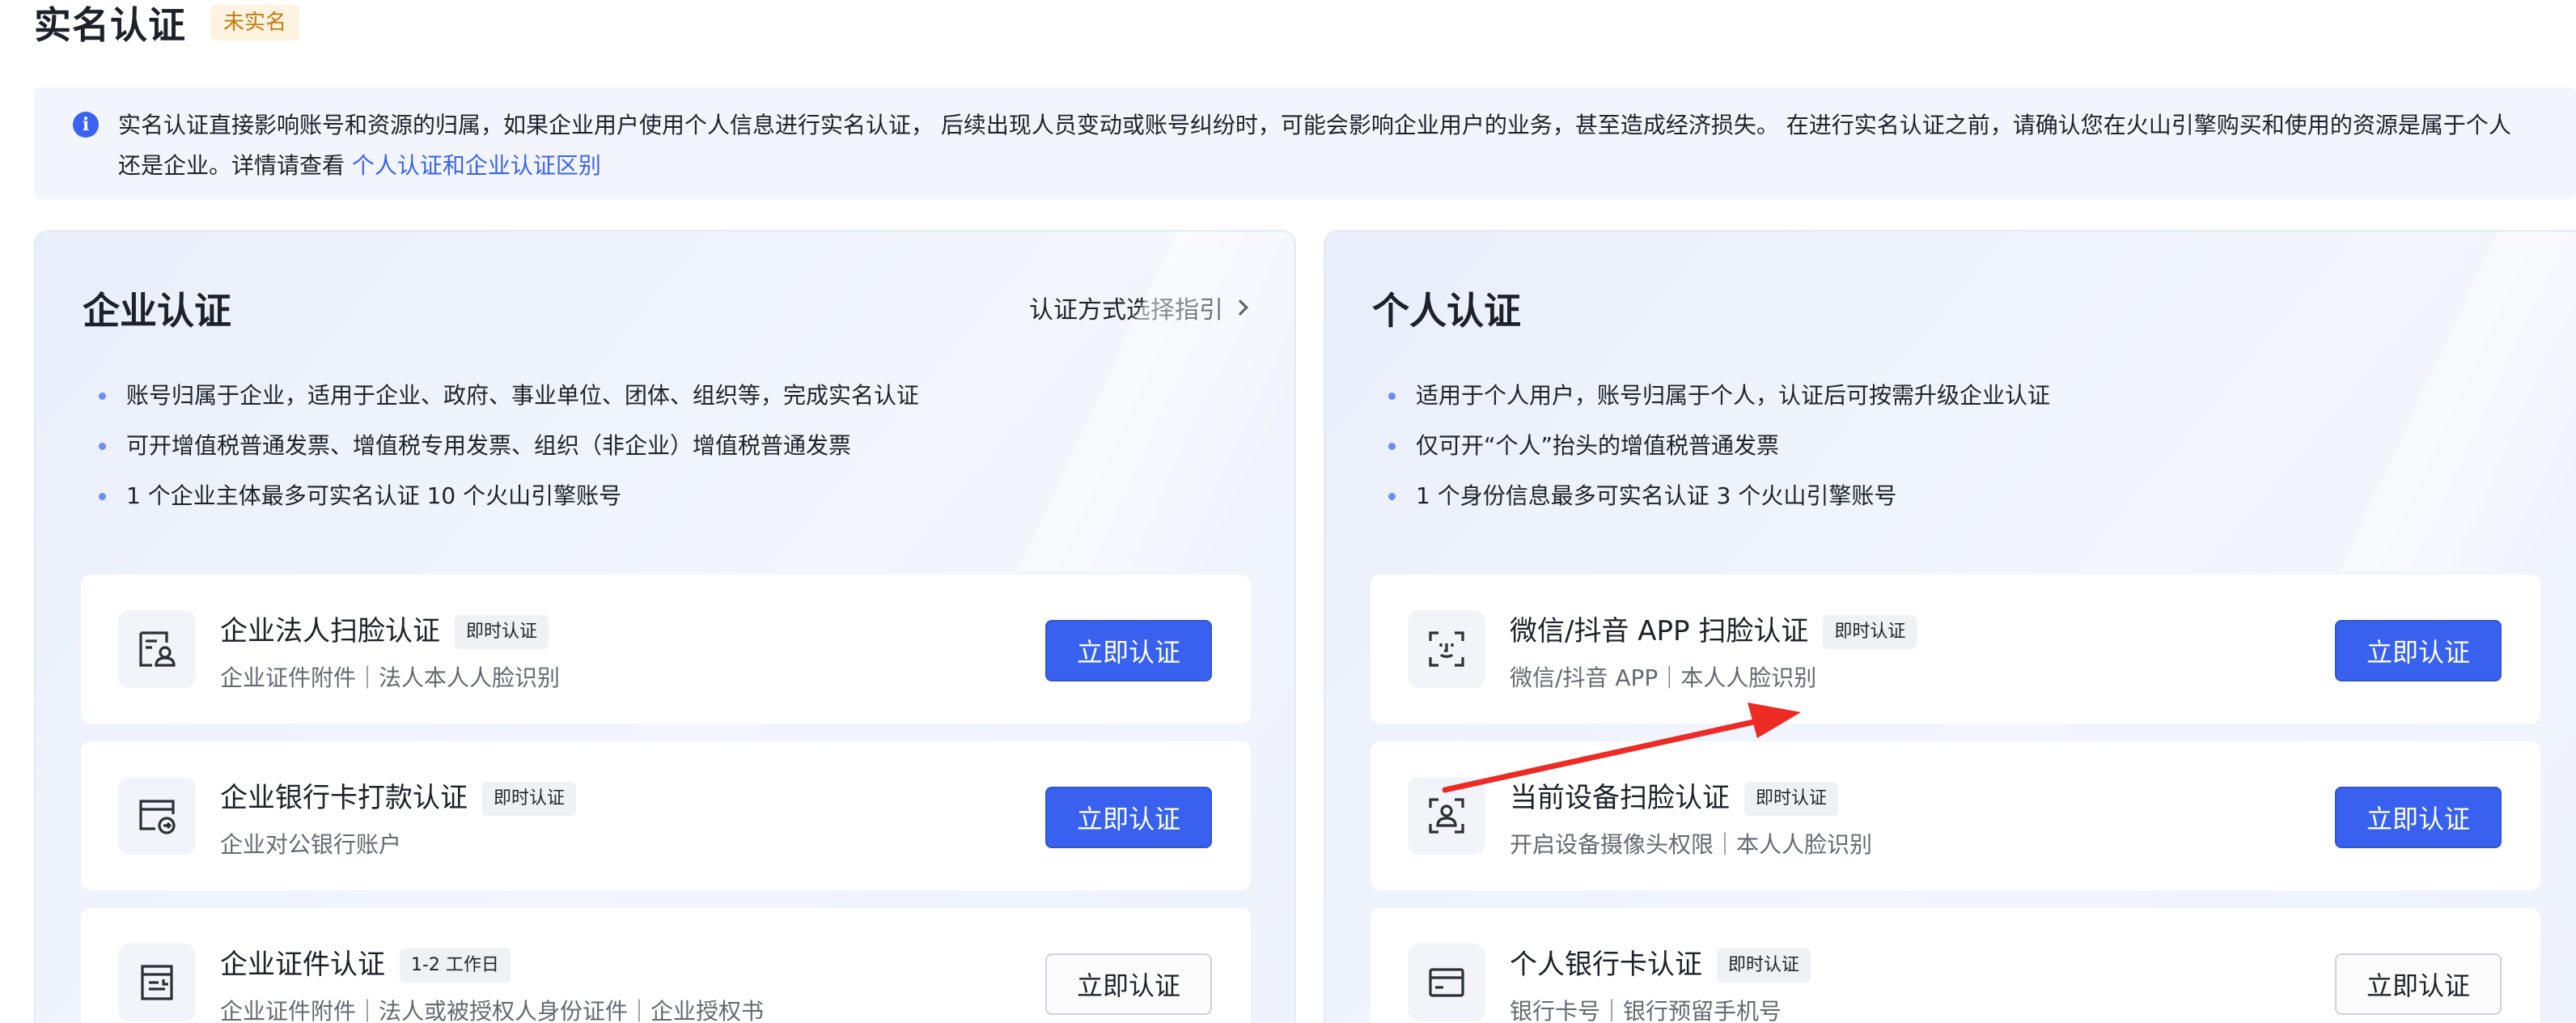  I want to click on guide-link-label: 认证方式选择指引, so click(1126, 310).